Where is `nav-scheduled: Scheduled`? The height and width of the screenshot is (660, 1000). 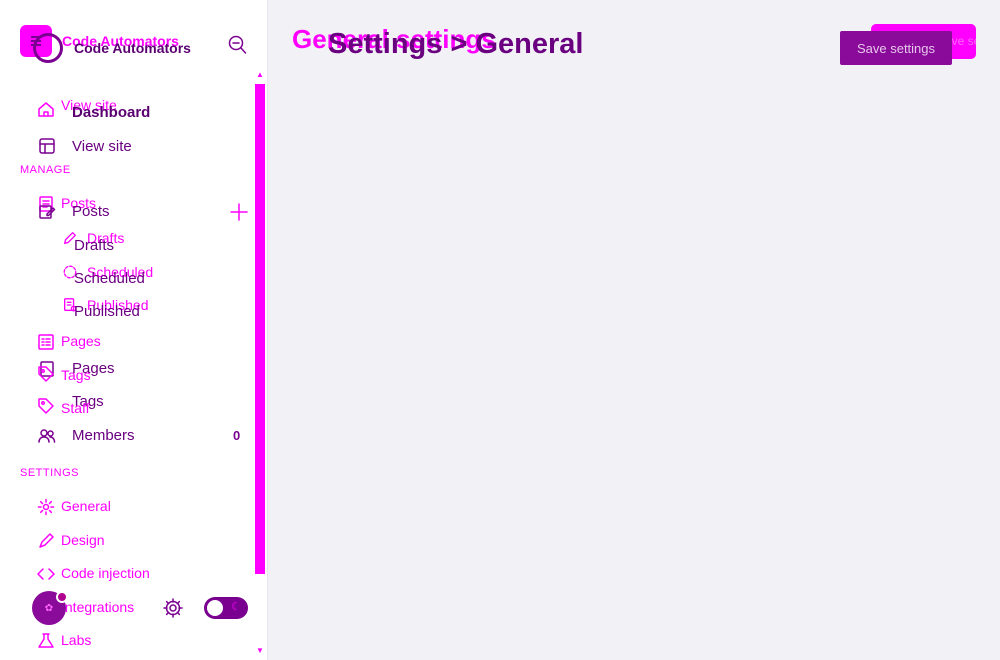
nav-scheduled: Scheduled is located at coordinates (109, 278).